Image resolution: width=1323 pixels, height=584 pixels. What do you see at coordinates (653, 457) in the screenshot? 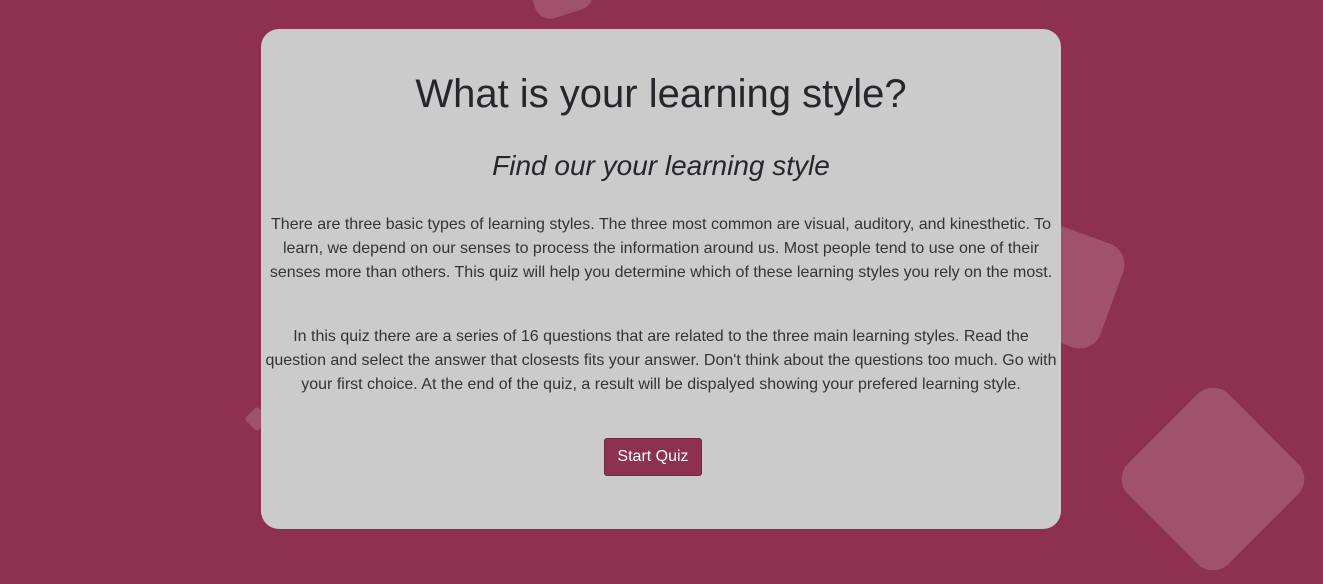
I see `start-quiz-button: Start Quiz` at bounding box center [653, 457].